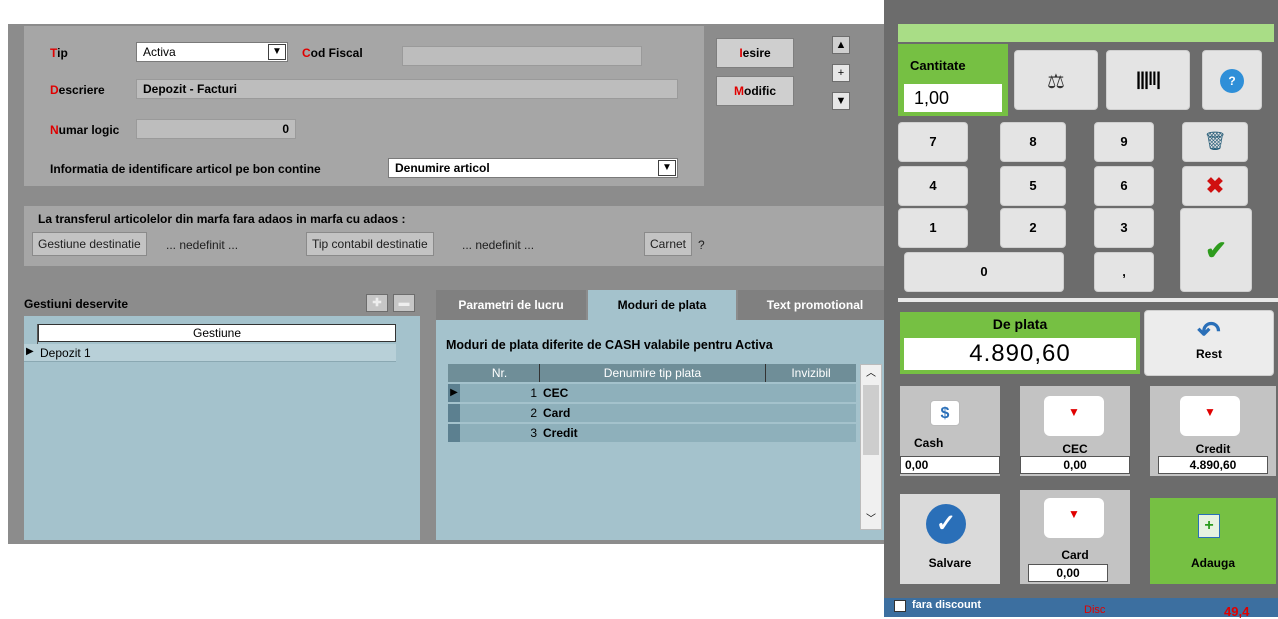 The height and width of the screenshot is (619, 1278). What do you see at coordinates (1033, 228) in the screenshot?
I see `key-2: 2` at bounding box center [1033, 228].